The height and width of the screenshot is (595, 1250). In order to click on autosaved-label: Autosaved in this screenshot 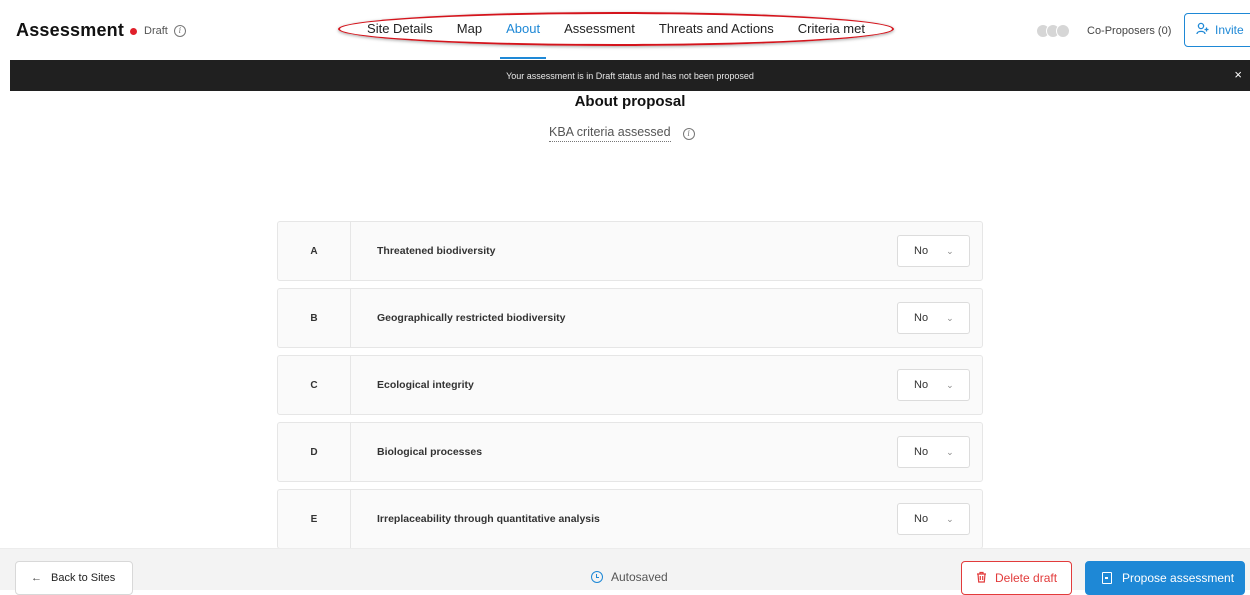, I will do `click(639, 577)`.